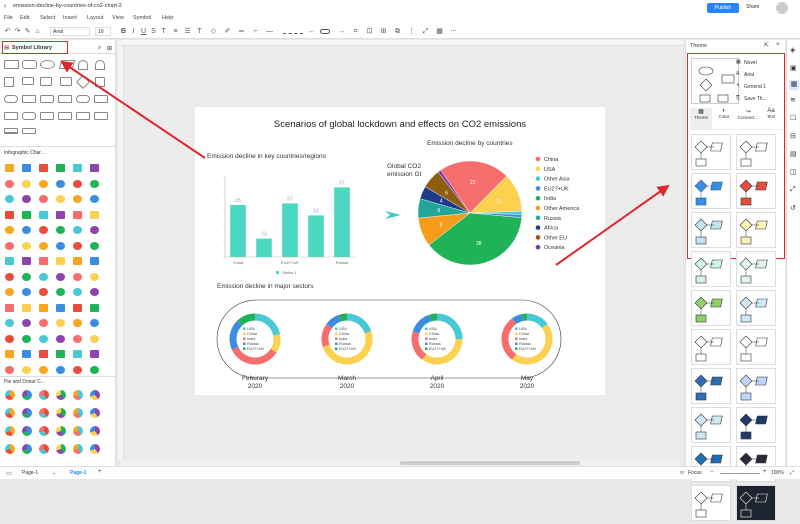 The image size is (800, 524). Describe the element at coordinates (712, 472) in the screenshot. I see `zoom-out-icon: −` at that location.